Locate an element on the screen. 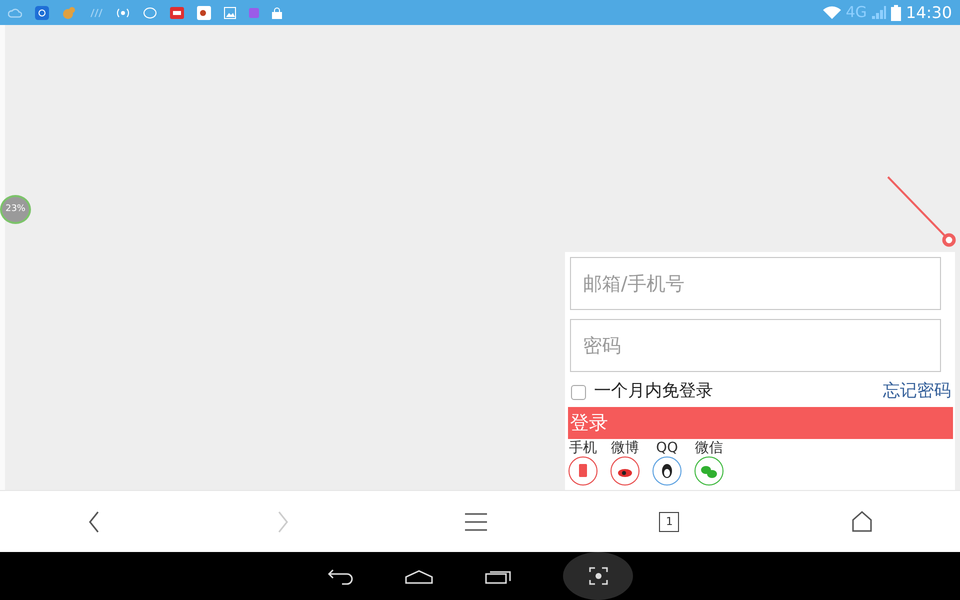  menu-icon is located at coordinates (475, 521).